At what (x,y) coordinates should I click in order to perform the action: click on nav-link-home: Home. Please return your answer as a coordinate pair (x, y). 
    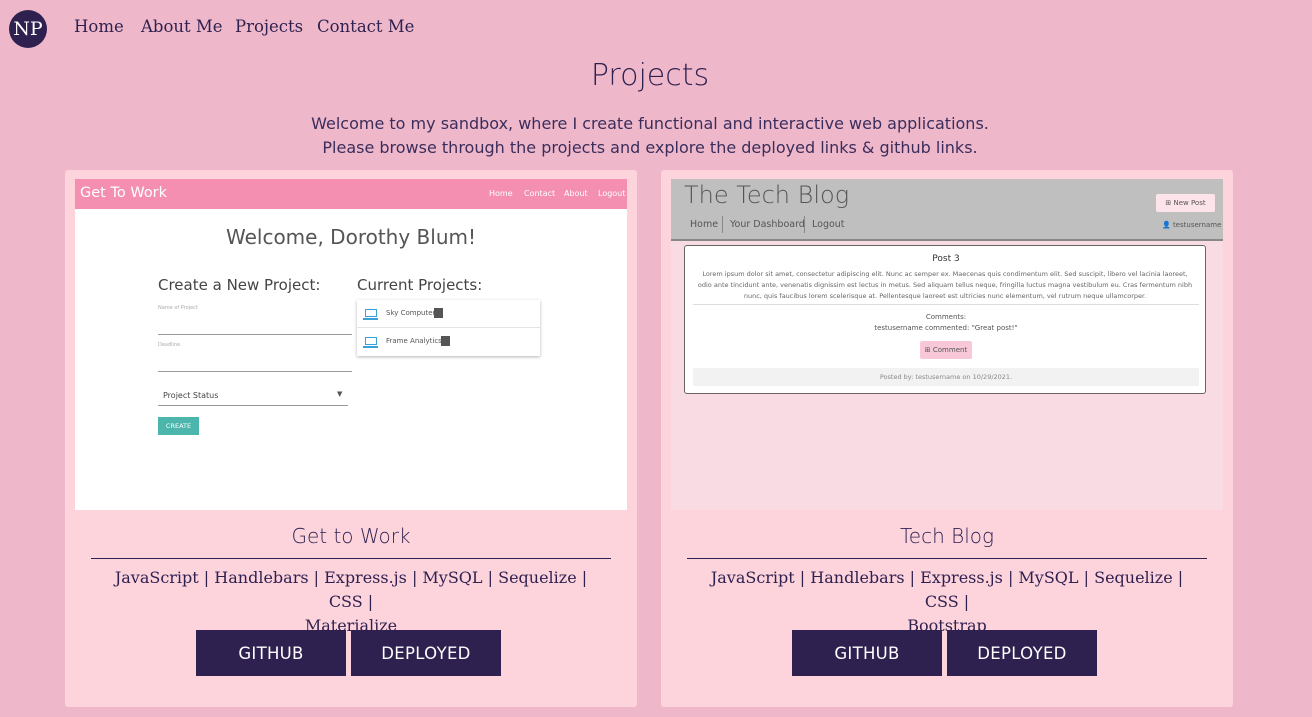
    Looking at the image, I should click on (99, 26).